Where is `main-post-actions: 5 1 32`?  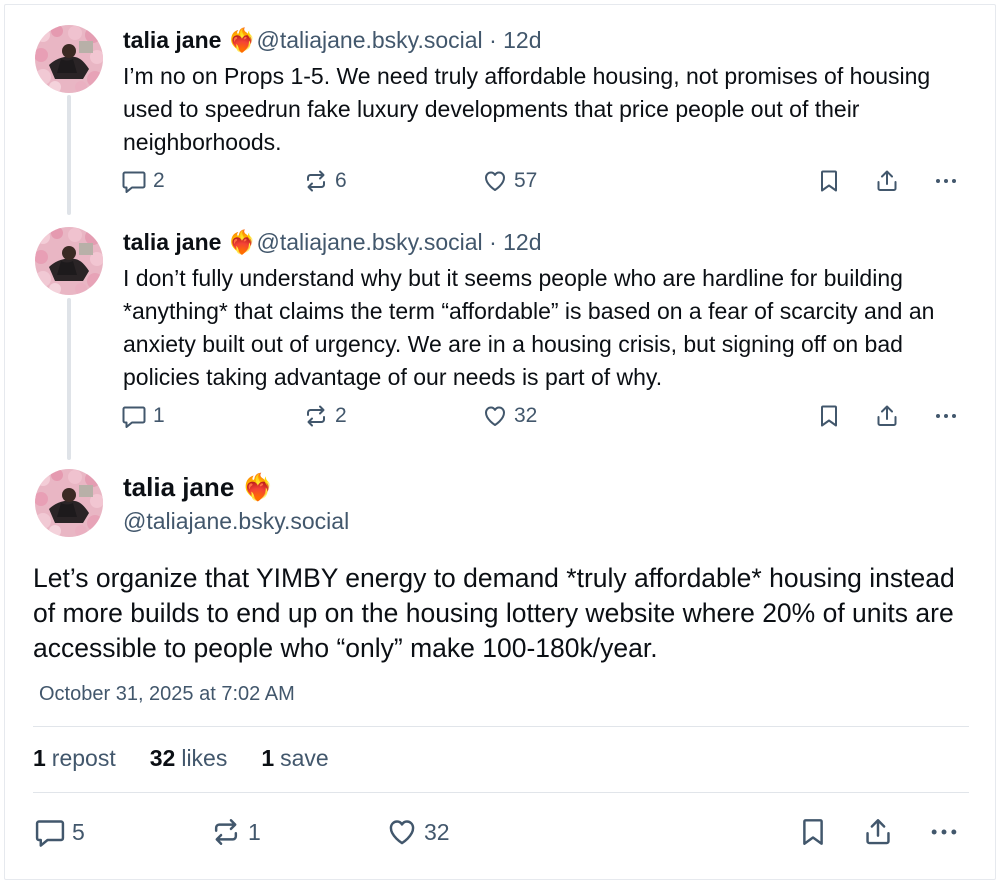
main-post-actions: 5 1 32 is located at coordinates (500, 833).